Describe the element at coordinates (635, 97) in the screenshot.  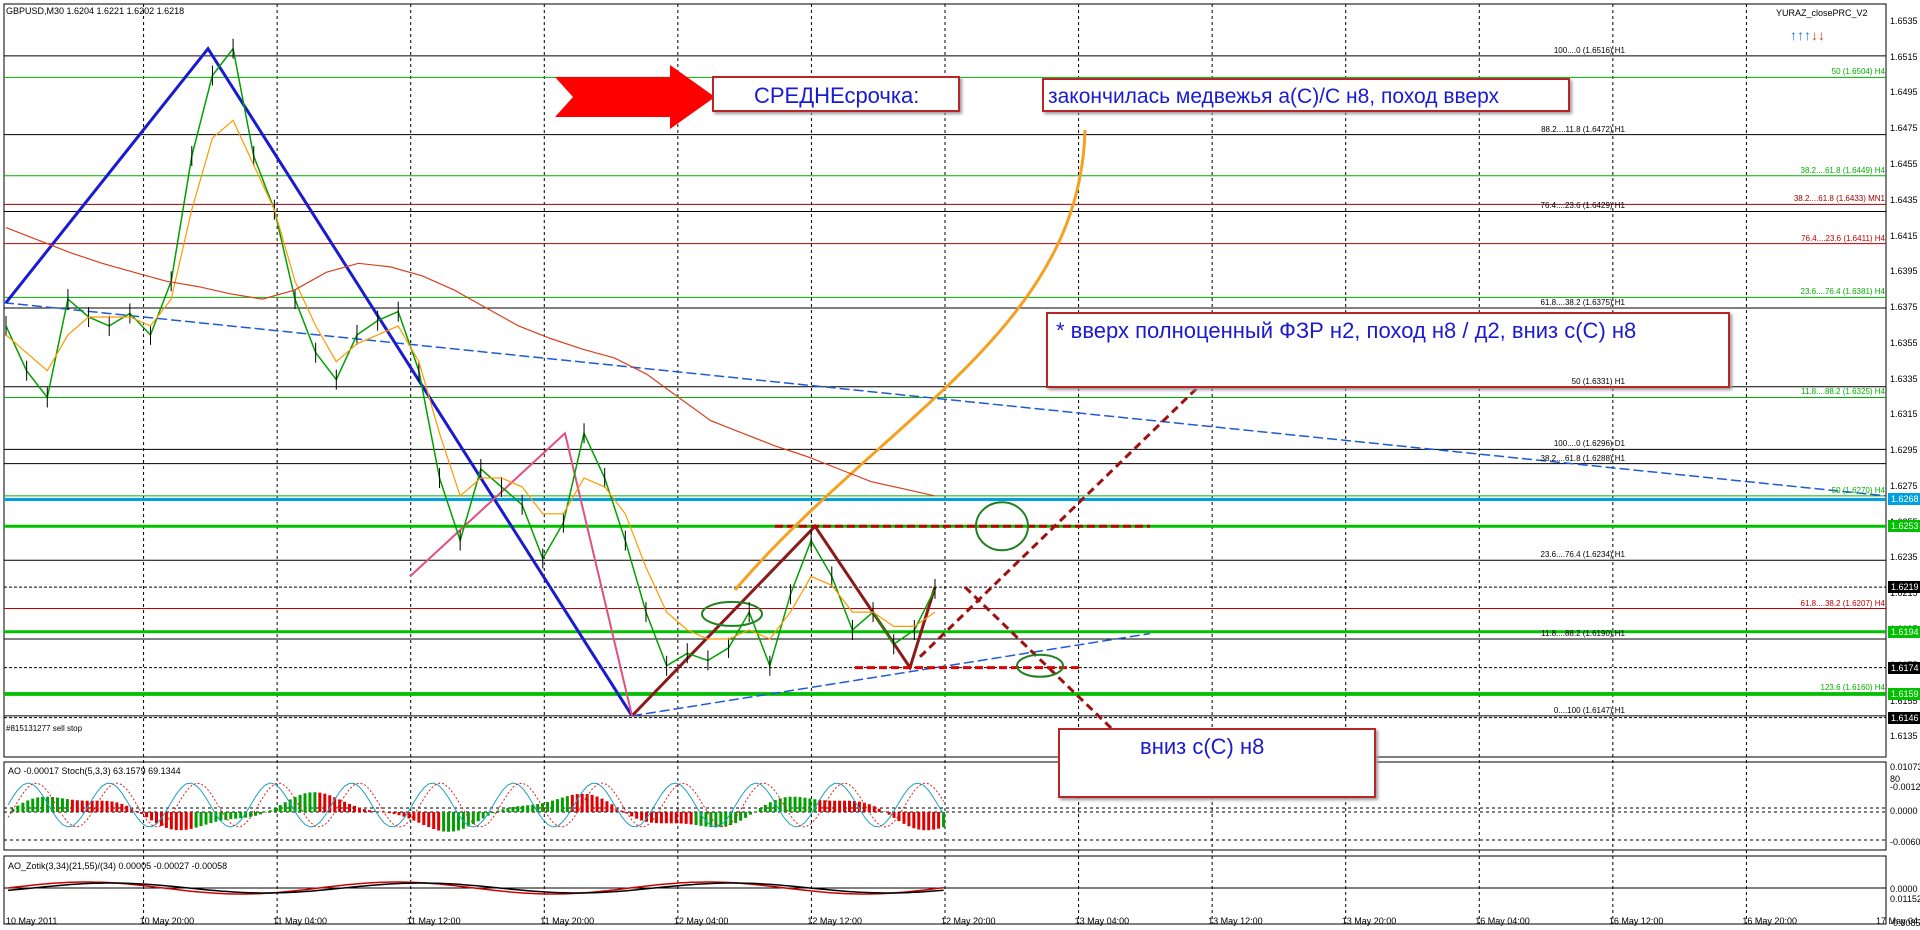
I see `sell-arrow-shape` at that location.